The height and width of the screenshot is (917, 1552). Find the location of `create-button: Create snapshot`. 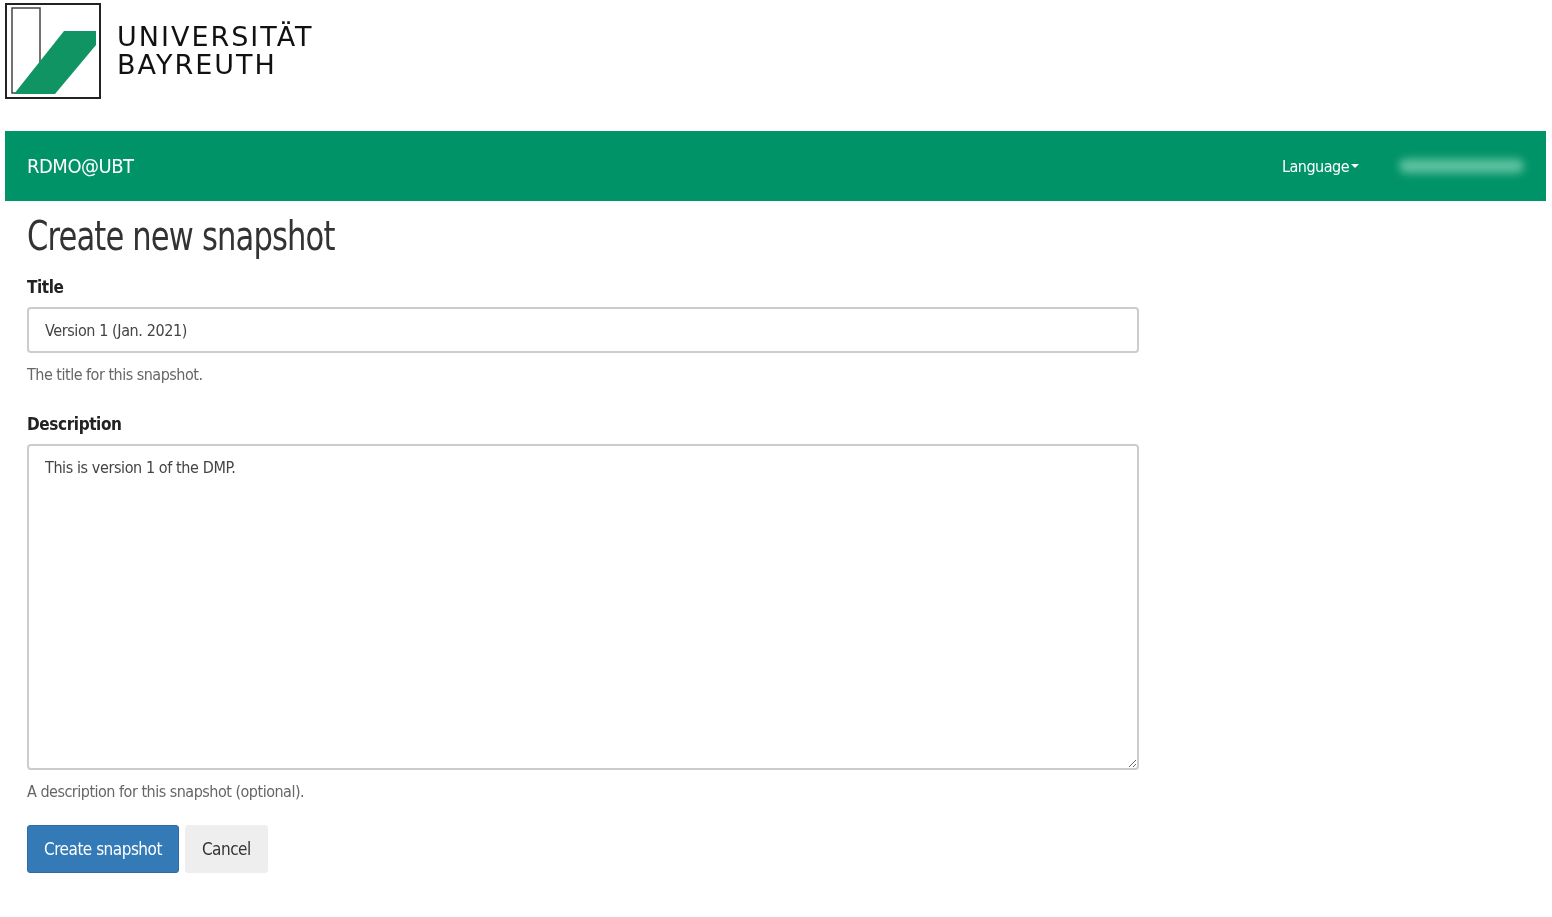

create-button: Create snapshot is located at coordinates (103, 849).